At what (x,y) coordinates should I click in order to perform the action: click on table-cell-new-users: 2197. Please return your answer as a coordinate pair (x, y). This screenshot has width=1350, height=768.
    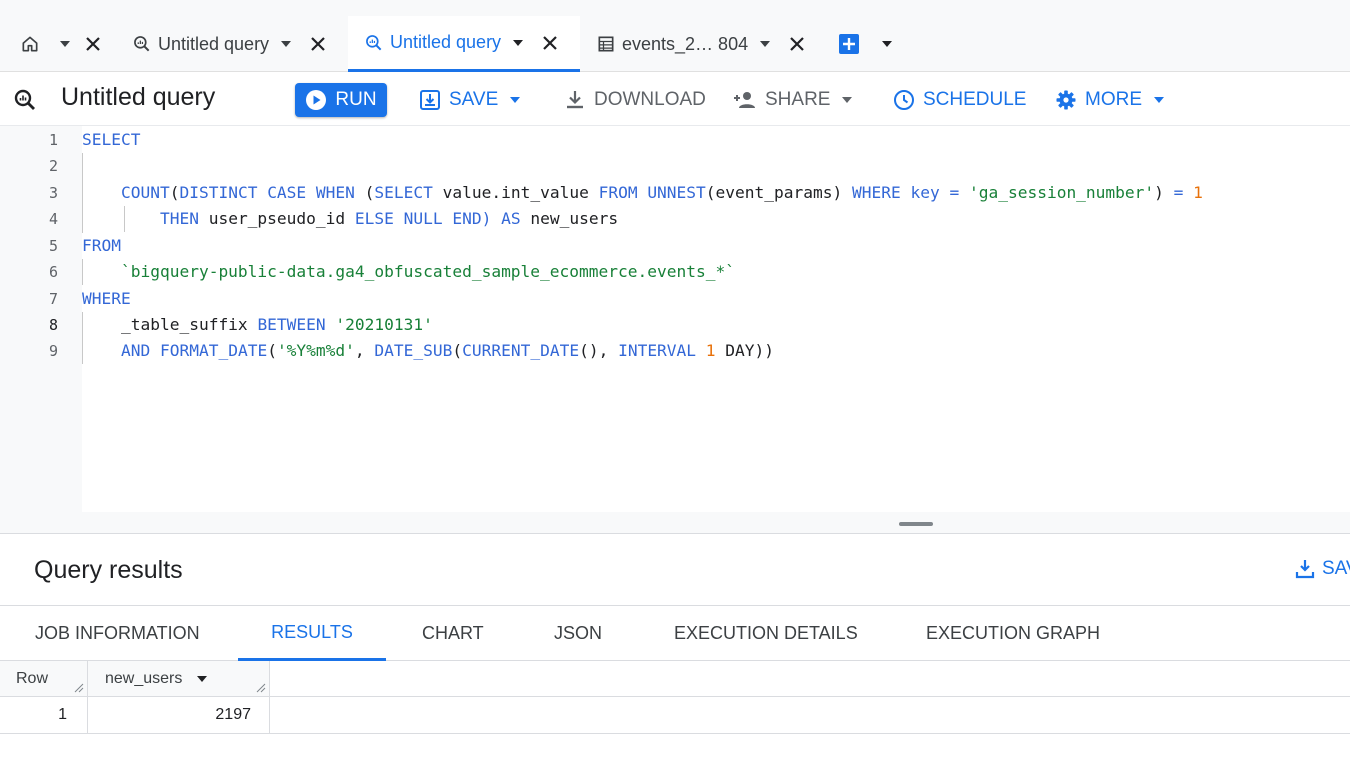
    Looking at the image, I should click on (179, 715).